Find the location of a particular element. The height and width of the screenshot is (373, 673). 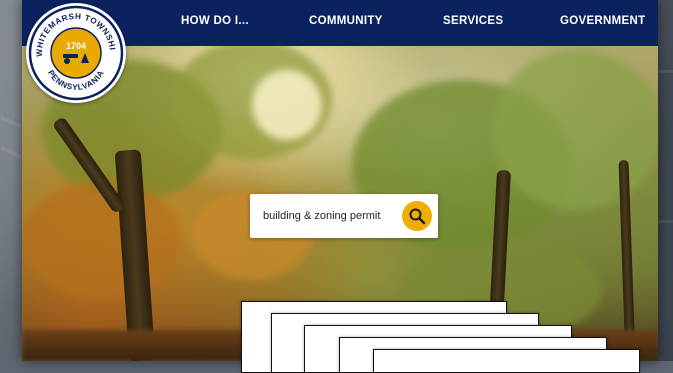

search-bar: building & zoning permit is located at coordinates (344, 216).